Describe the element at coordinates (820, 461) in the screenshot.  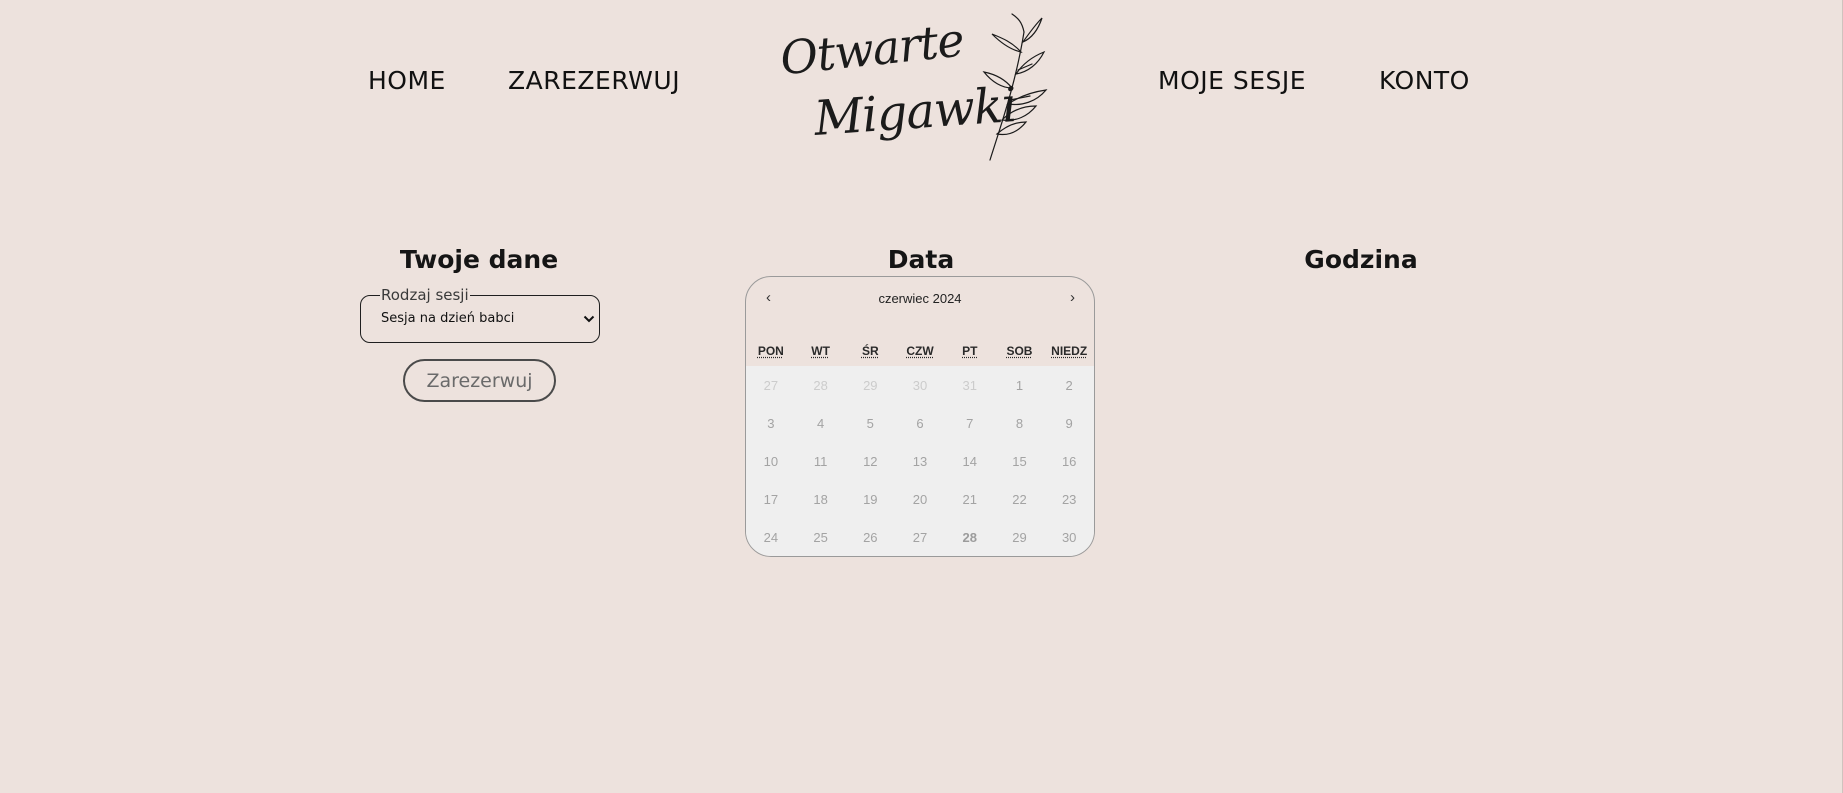
I see `calendar-day: 11` at that location.